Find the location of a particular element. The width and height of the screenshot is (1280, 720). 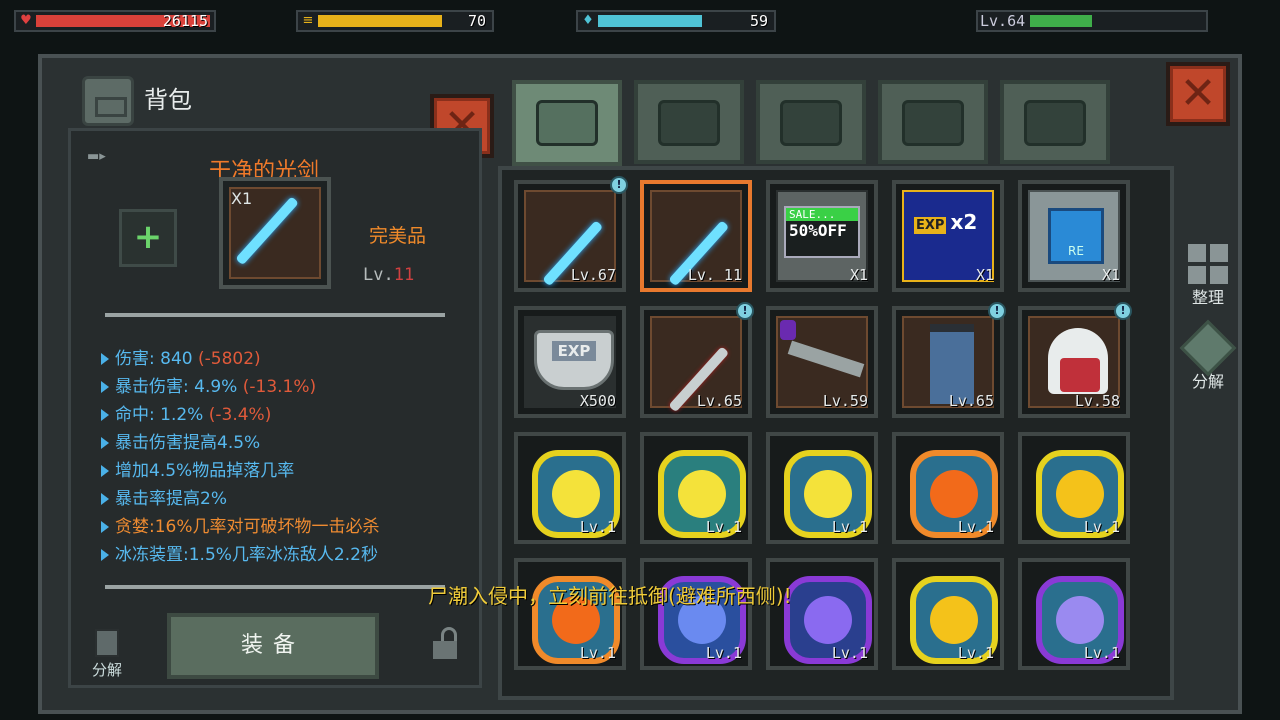

exp-multiplier: x2 is located at coordinates (964, 222).